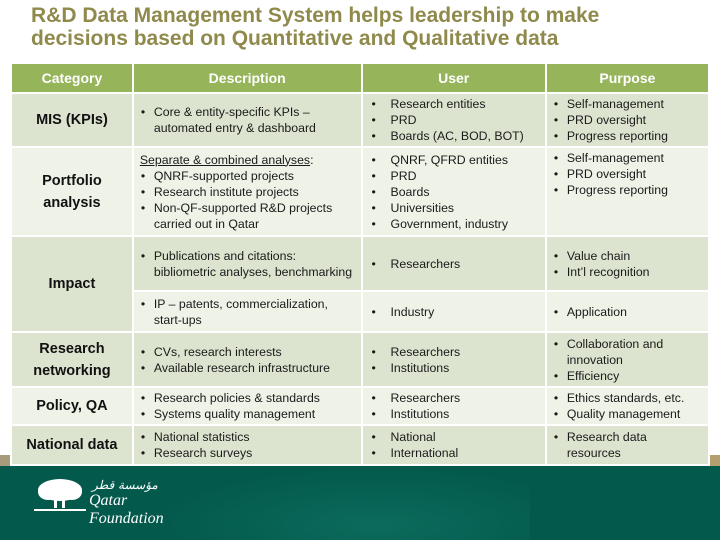 This screenshot has width=720, height=540. I want to click on list-item: National statistics, so click(247, 437).